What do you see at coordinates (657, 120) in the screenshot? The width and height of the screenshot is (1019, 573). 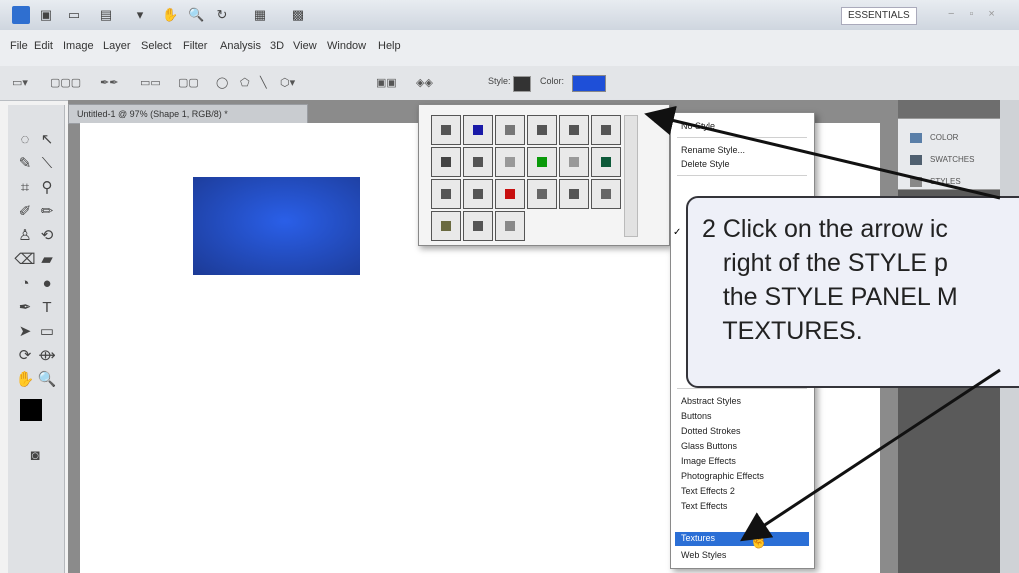 I see `style-panel-menu-arrow-icon: ▸` at bounding box center [657, 120].